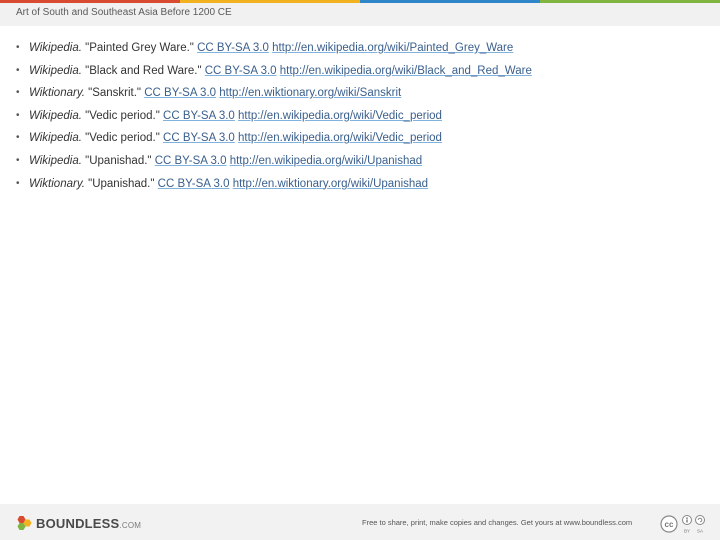  What do you see at coordinates (330, 184) in the screenshot?
I see `reference-url-link: http://en.wiktionary.org/wiki/Upanishad` at bounding box center [330, 184].